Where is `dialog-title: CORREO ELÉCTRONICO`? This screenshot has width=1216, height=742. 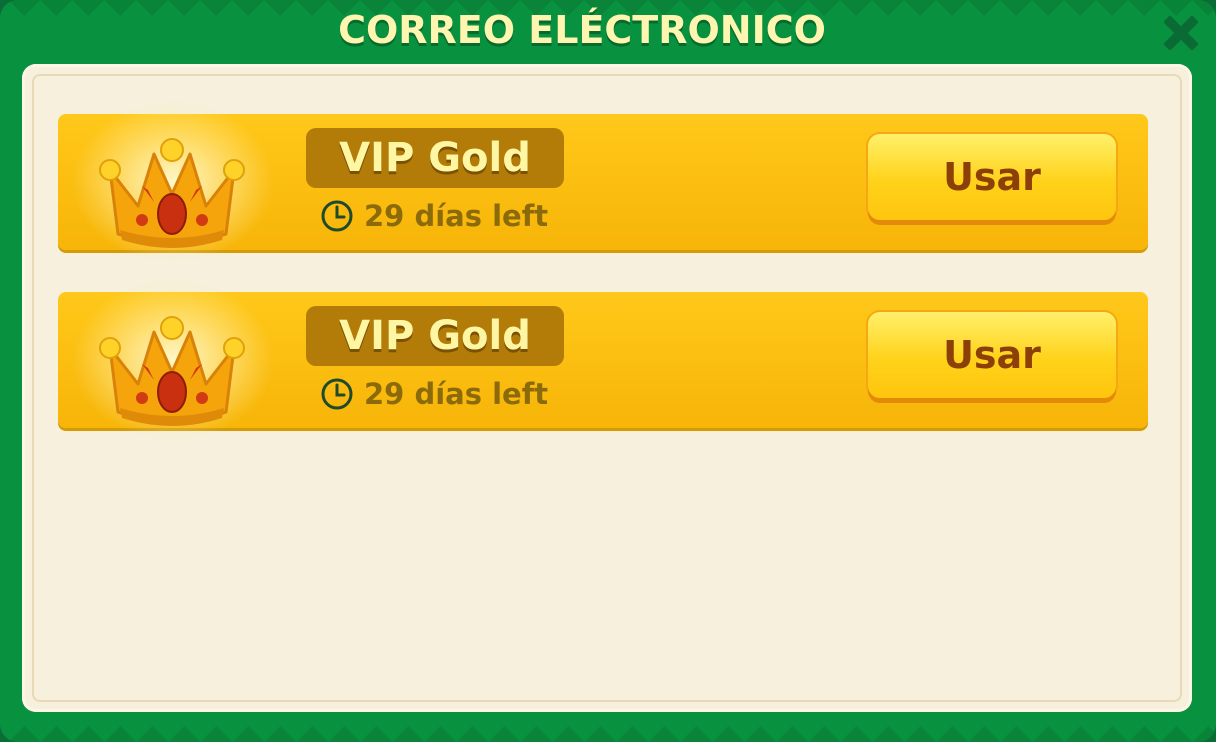 dialog-title: CORREO ELÉCTRONICO is located at coordinates (582, 30).